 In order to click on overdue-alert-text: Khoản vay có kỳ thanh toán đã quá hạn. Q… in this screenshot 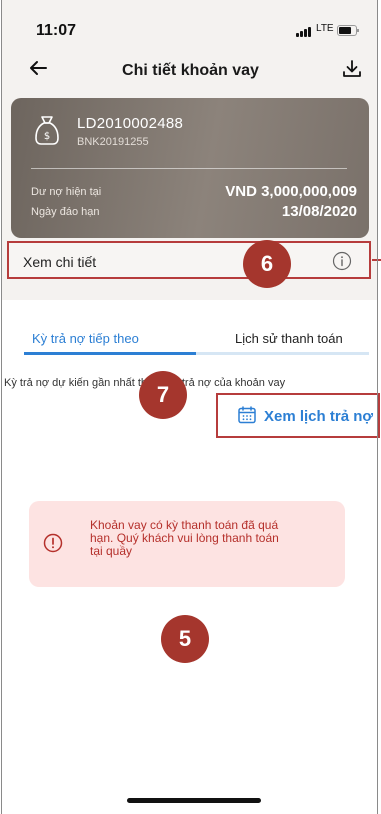, I will do `click(205, 538)`.